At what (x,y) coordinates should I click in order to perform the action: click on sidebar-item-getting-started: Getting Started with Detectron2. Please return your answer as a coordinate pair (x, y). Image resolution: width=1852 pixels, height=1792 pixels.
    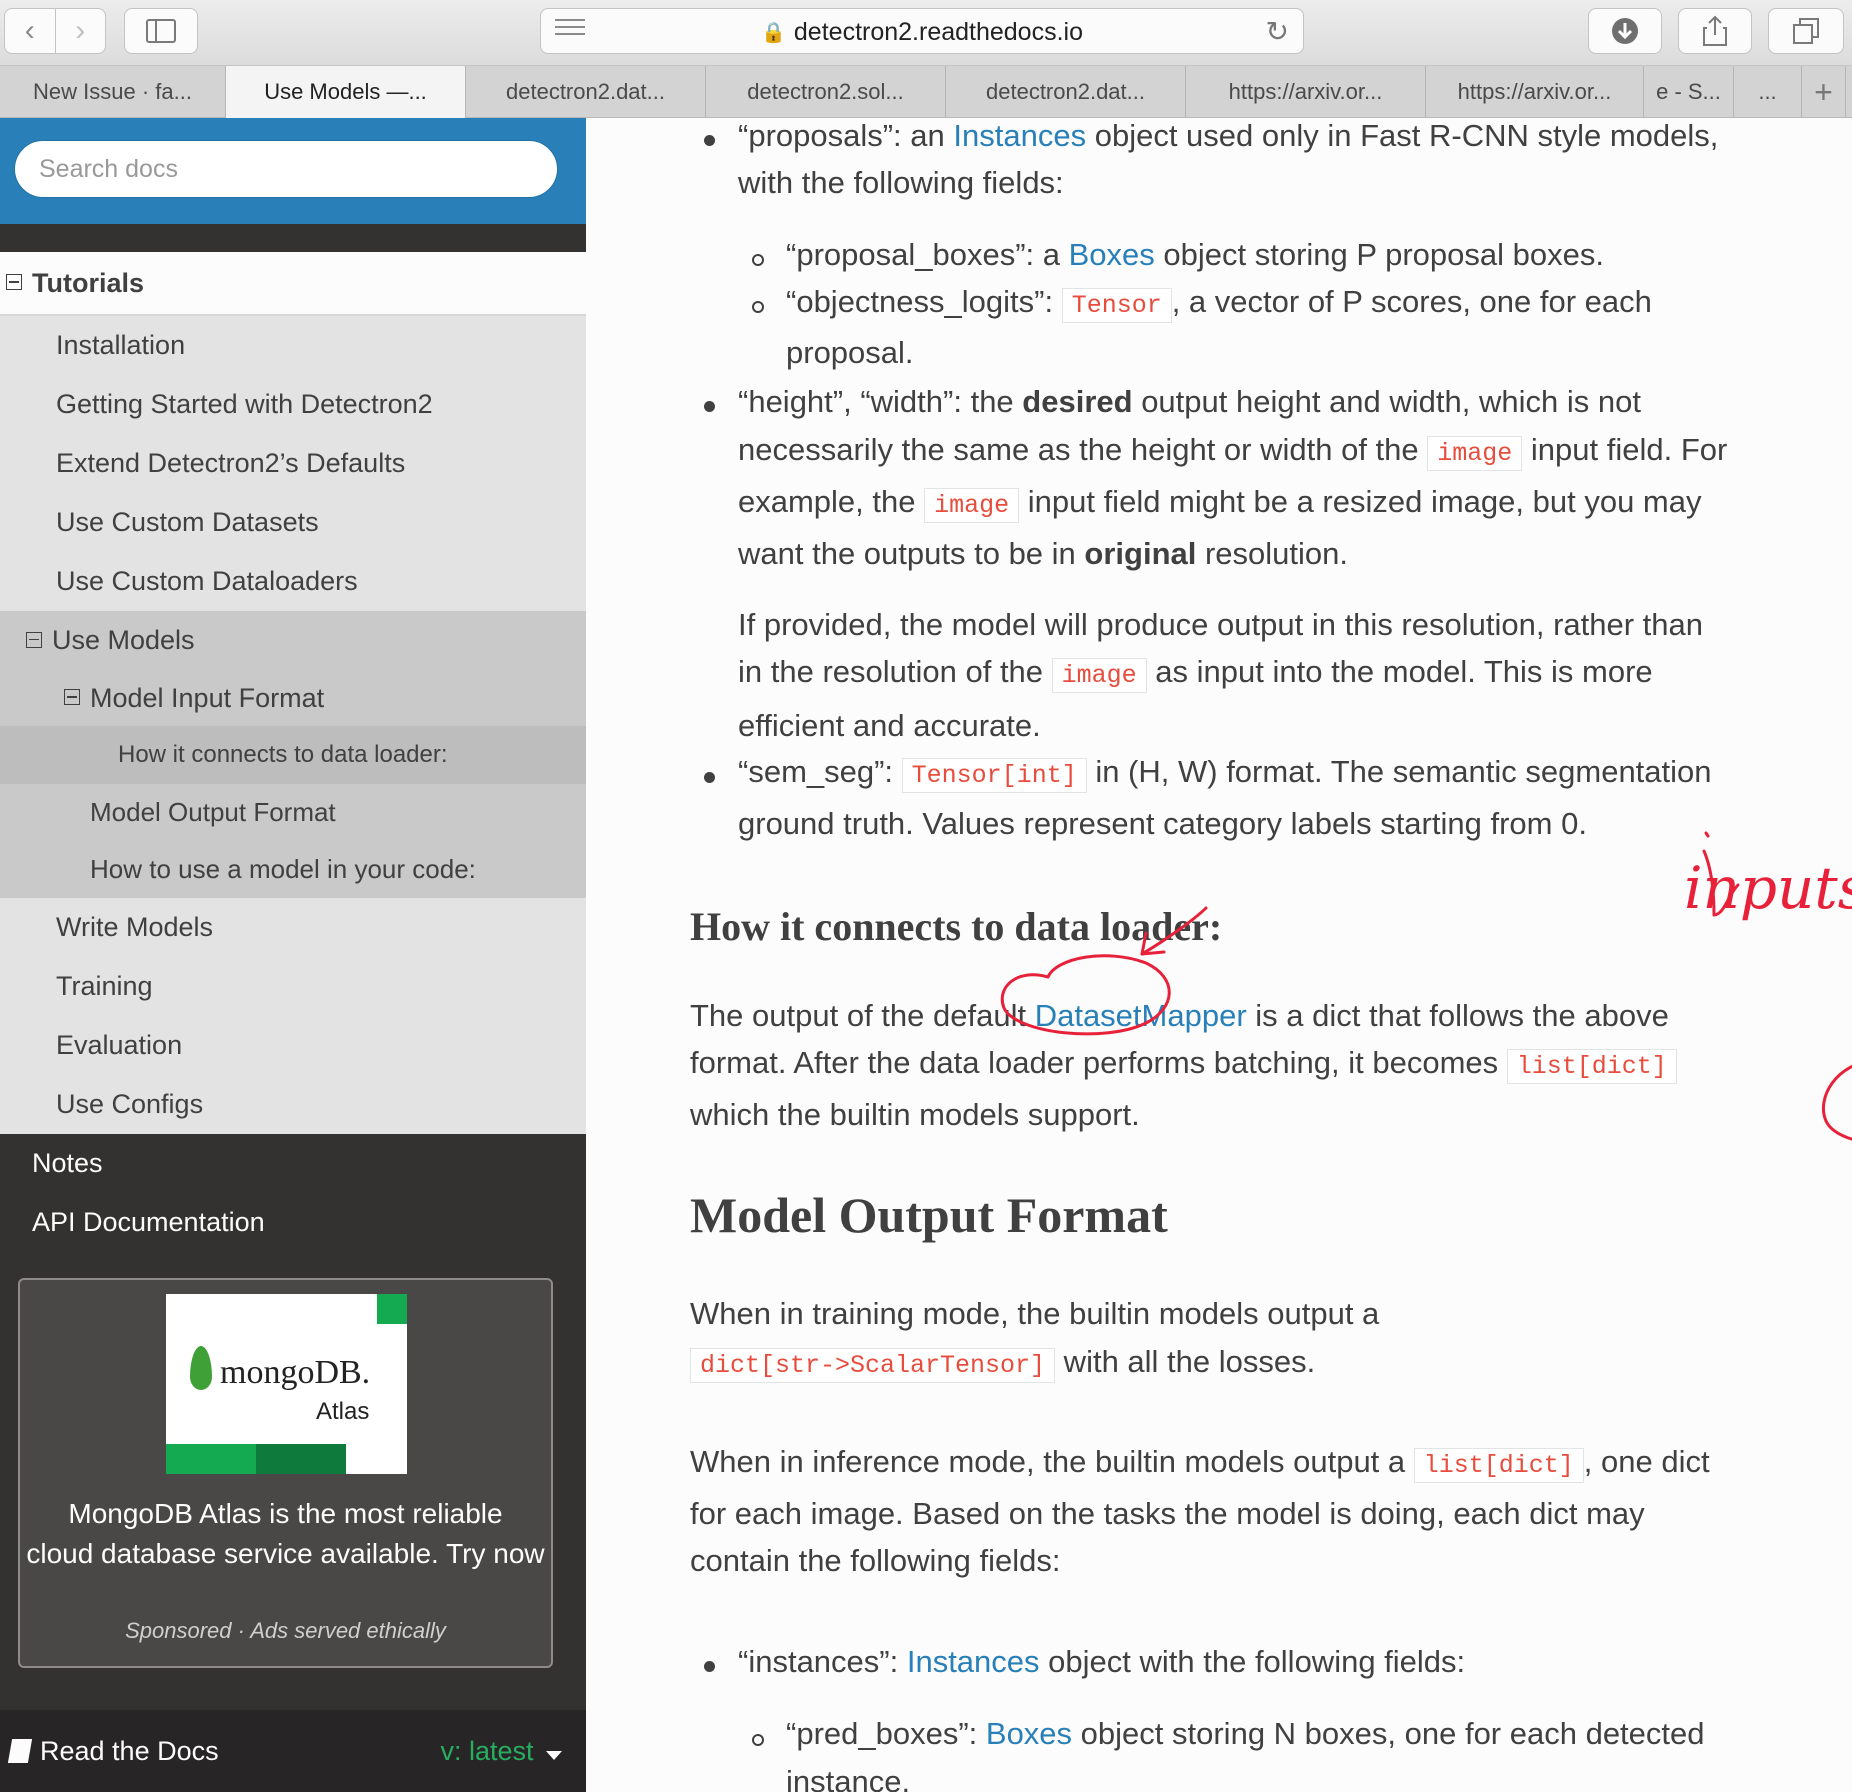
    Looking at the image, I should click on (293, 404).